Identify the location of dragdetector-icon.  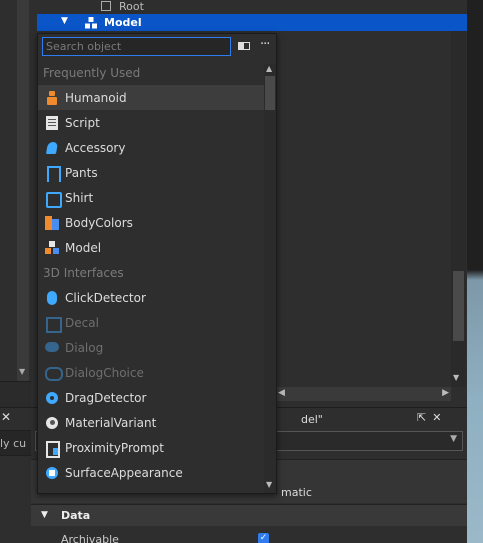
(52, 398).